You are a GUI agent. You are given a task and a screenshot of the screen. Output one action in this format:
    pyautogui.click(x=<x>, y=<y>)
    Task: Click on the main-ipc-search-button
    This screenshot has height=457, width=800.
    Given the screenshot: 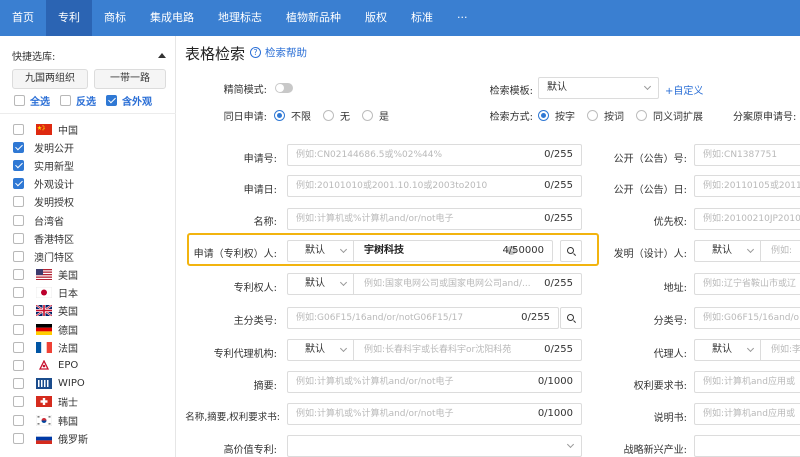 What is the action you would take?
    pyautogui.click(x=571, y=318)
    